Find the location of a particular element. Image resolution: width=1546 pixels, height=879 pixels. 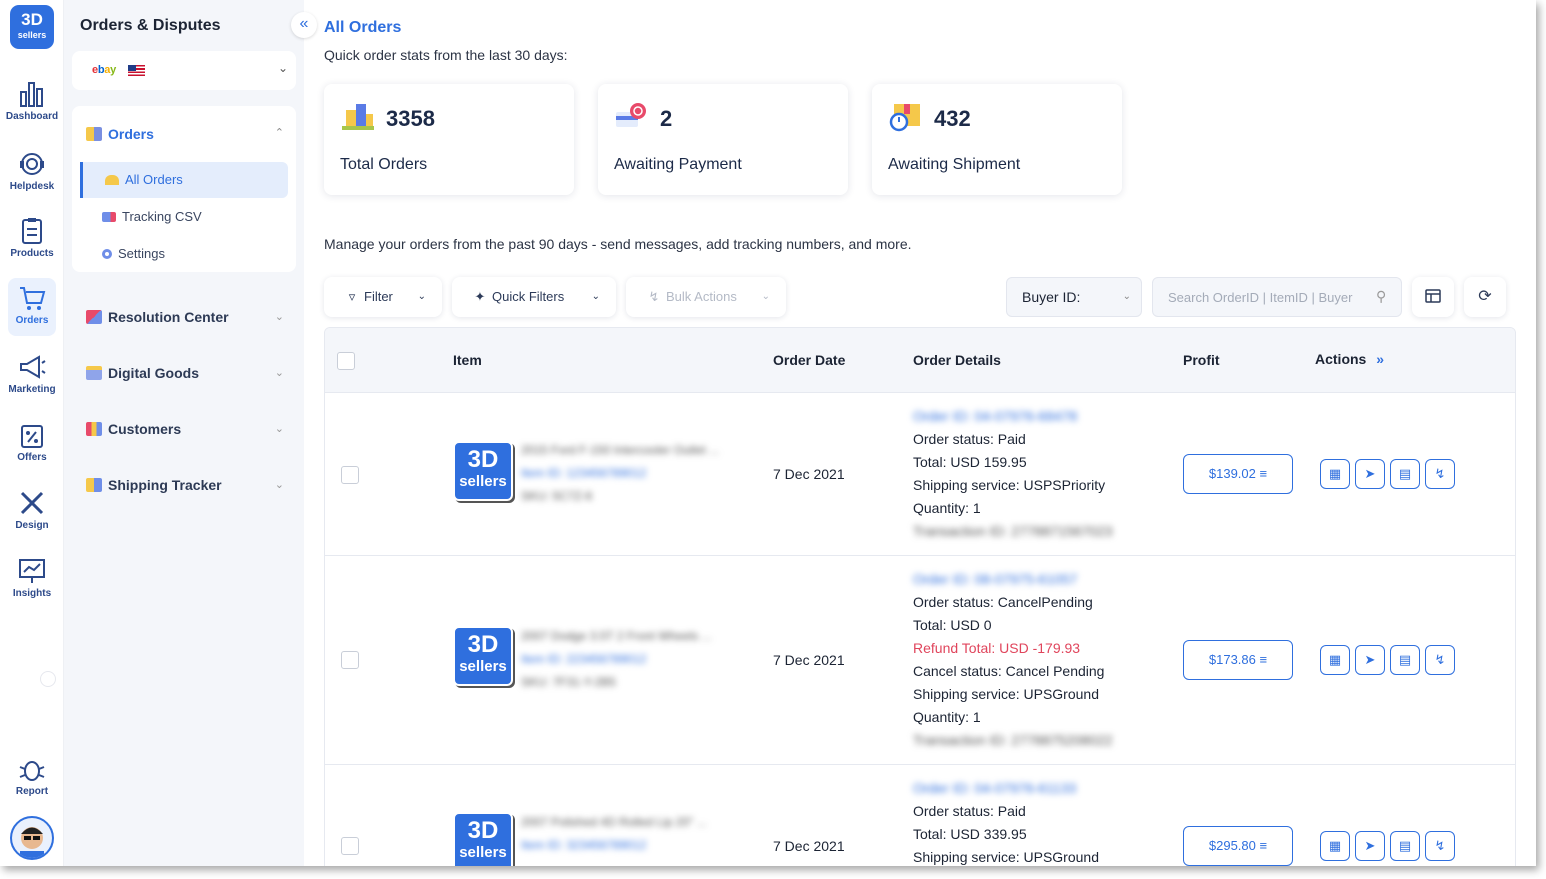

order-id-link: Order ID: 08-07975-61057 is located at coordinates (1013, 579).